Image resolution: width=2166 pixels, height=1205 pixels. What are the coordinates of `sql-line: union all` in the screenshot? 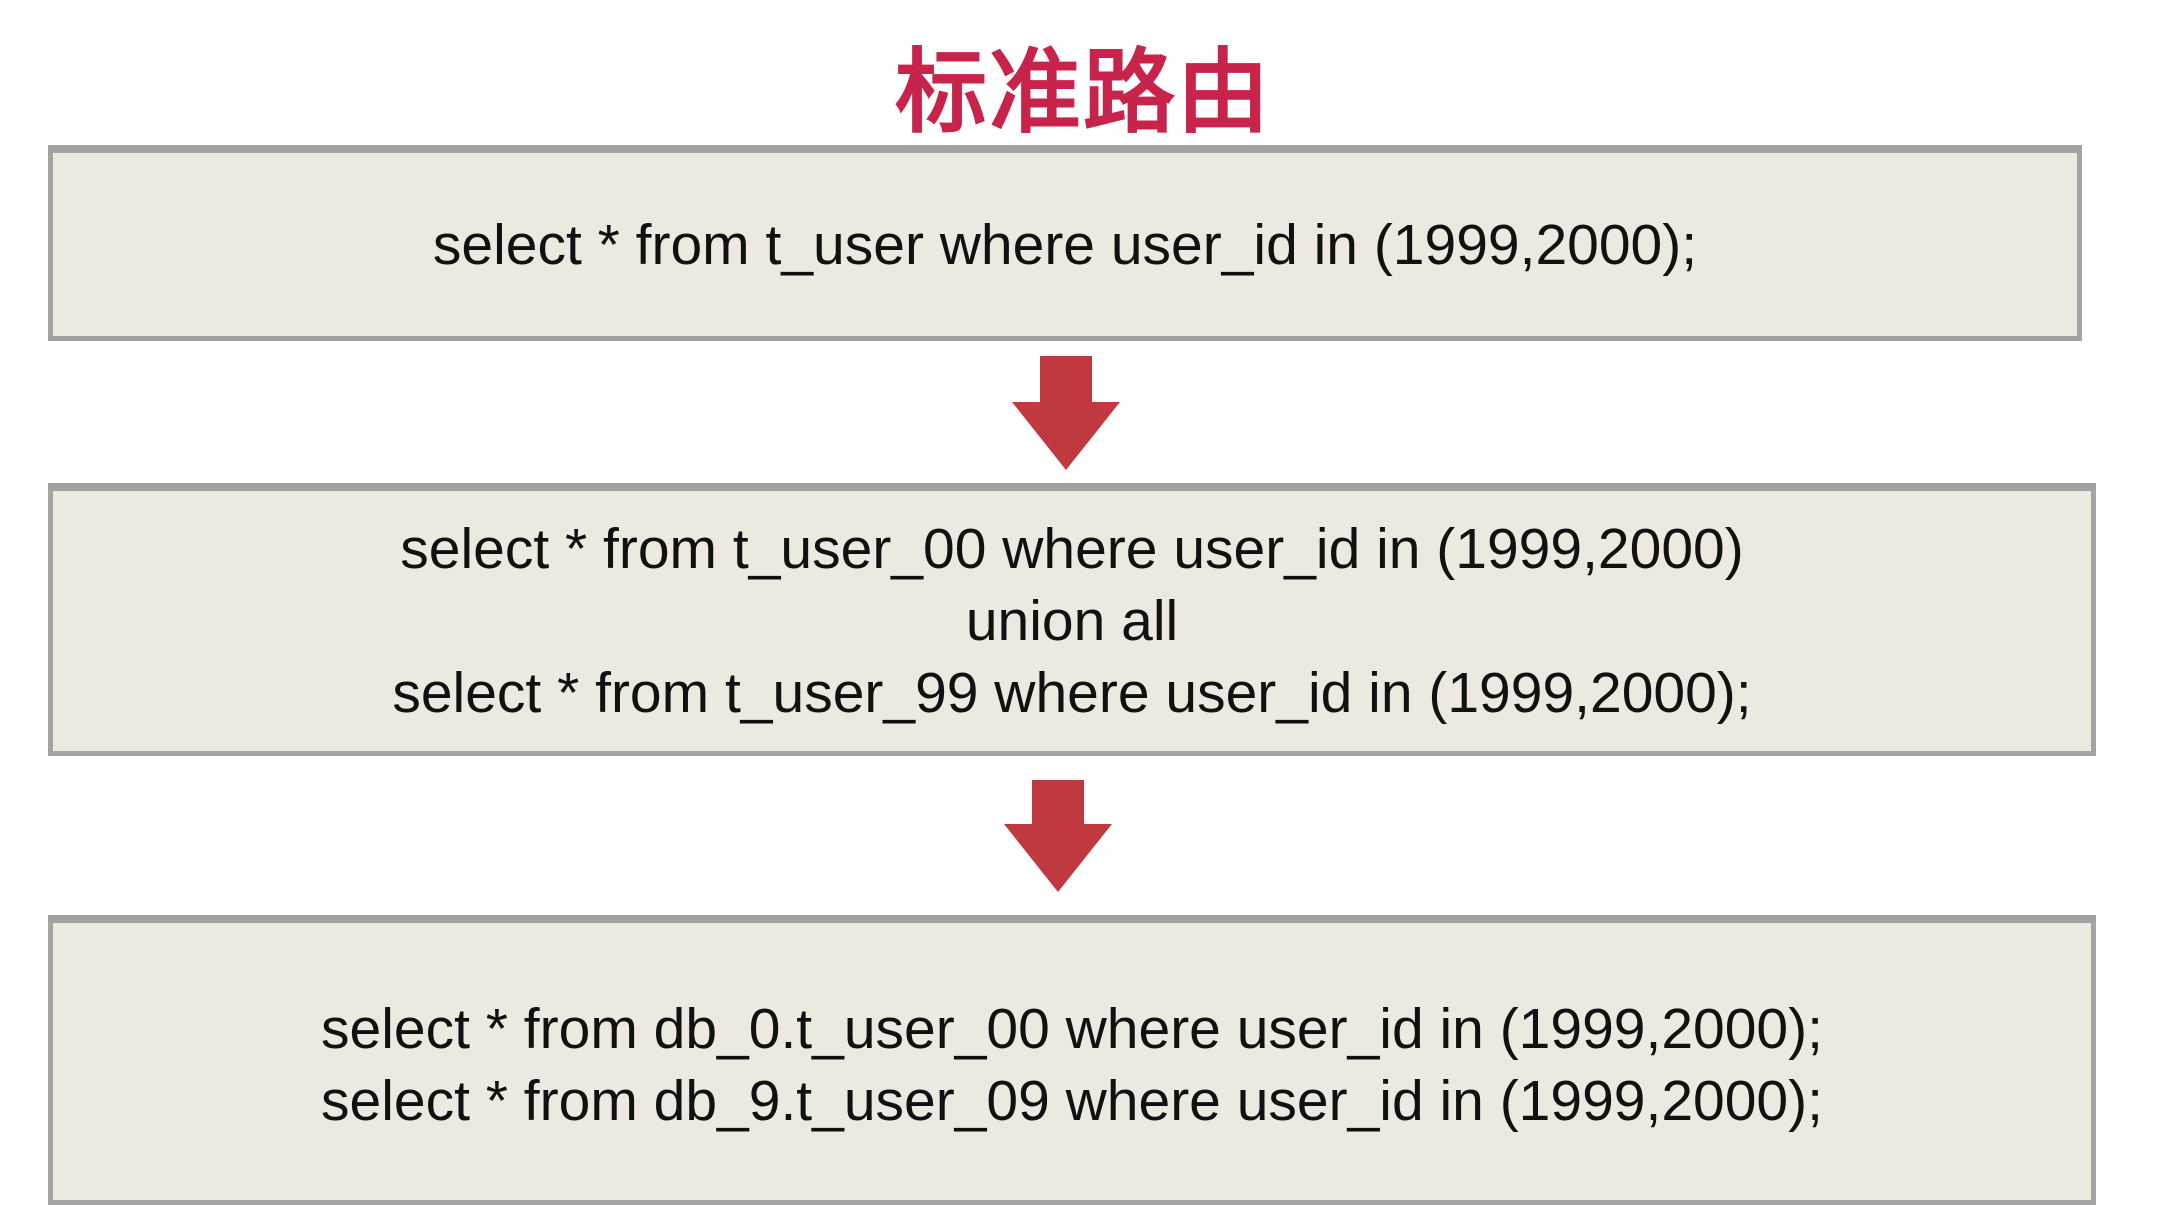 It's located at (1072, 621).